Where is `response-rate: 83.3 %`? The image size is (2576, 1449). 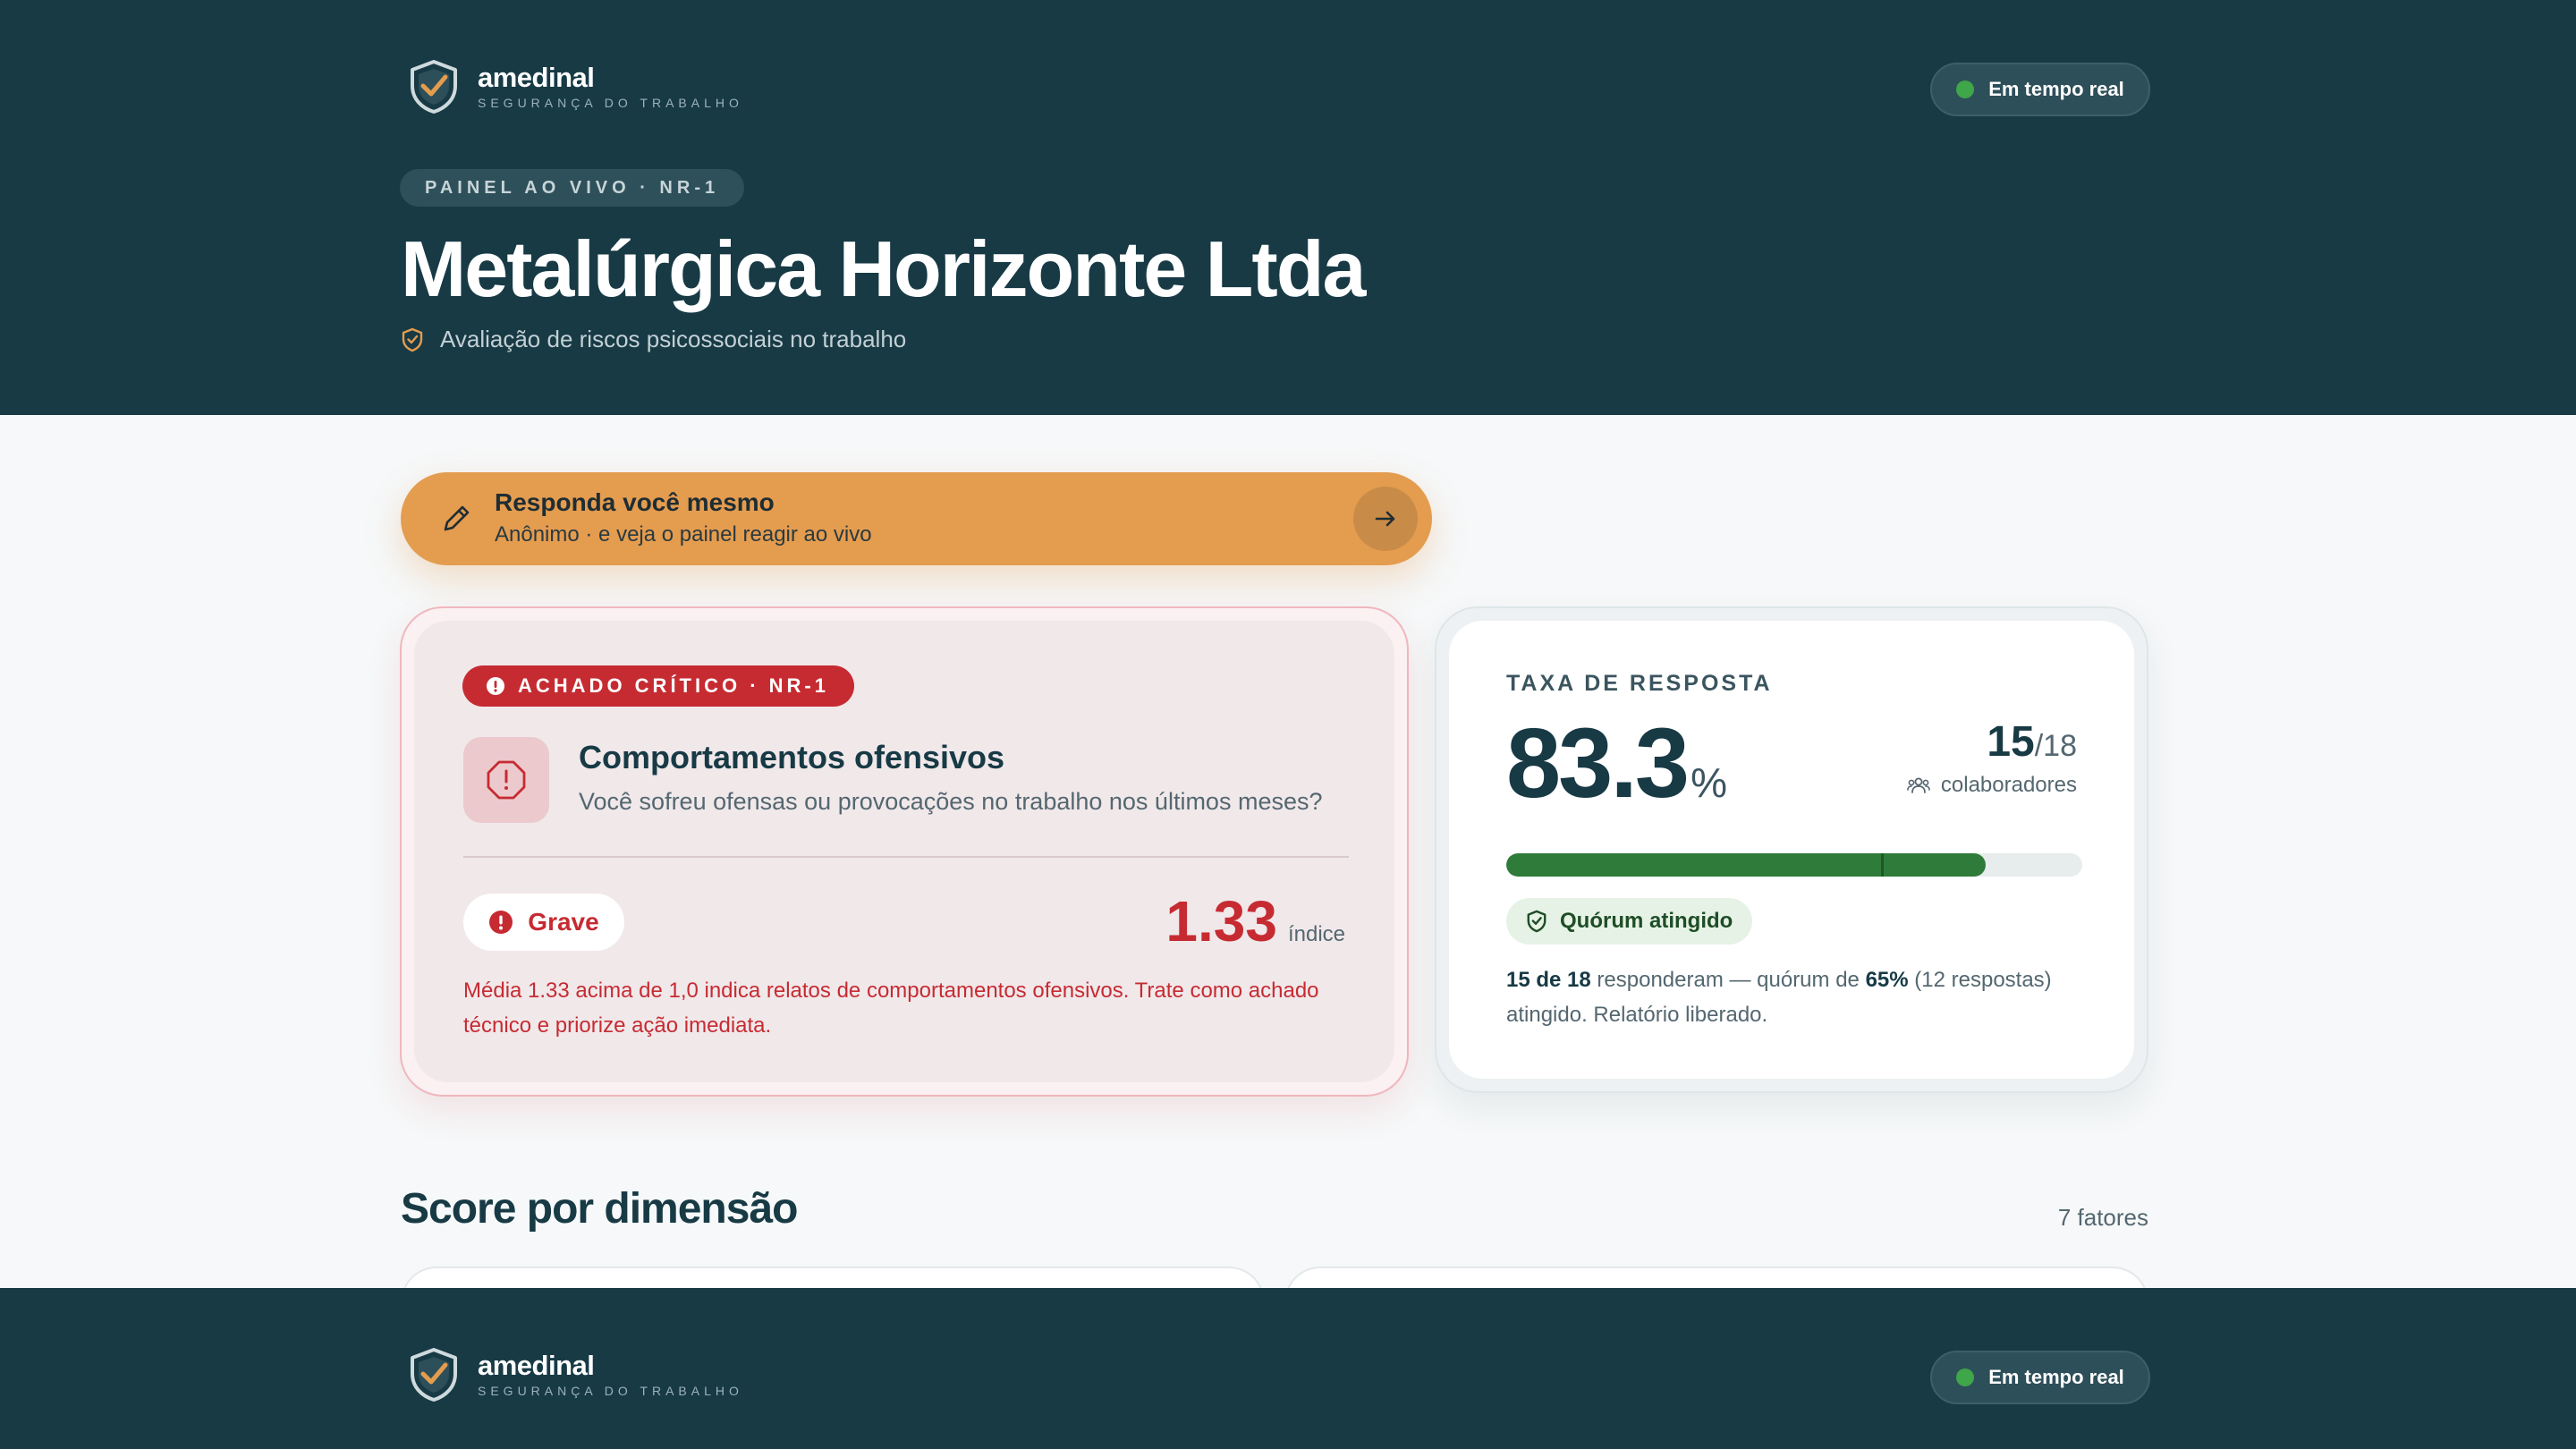
response-rate: 83.3 % is located at coordinates (1616, 764).